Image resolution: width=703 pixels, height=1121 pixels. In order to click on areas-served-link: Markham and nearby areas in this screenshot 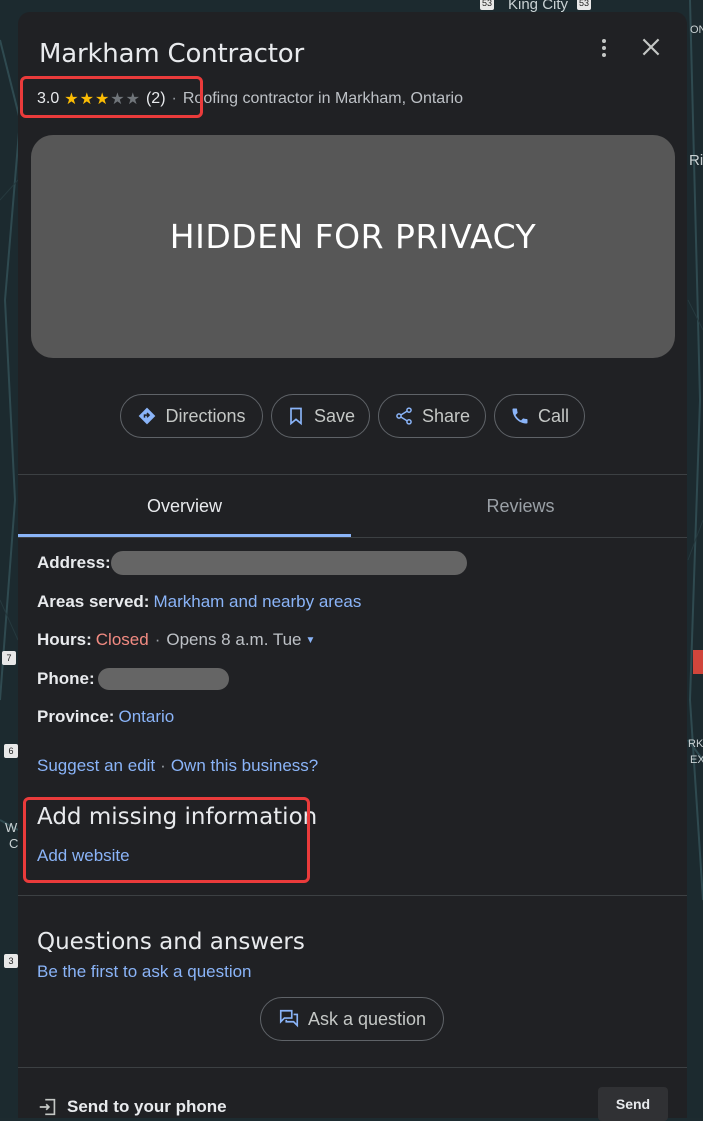, I will do `click(257, 602)`.